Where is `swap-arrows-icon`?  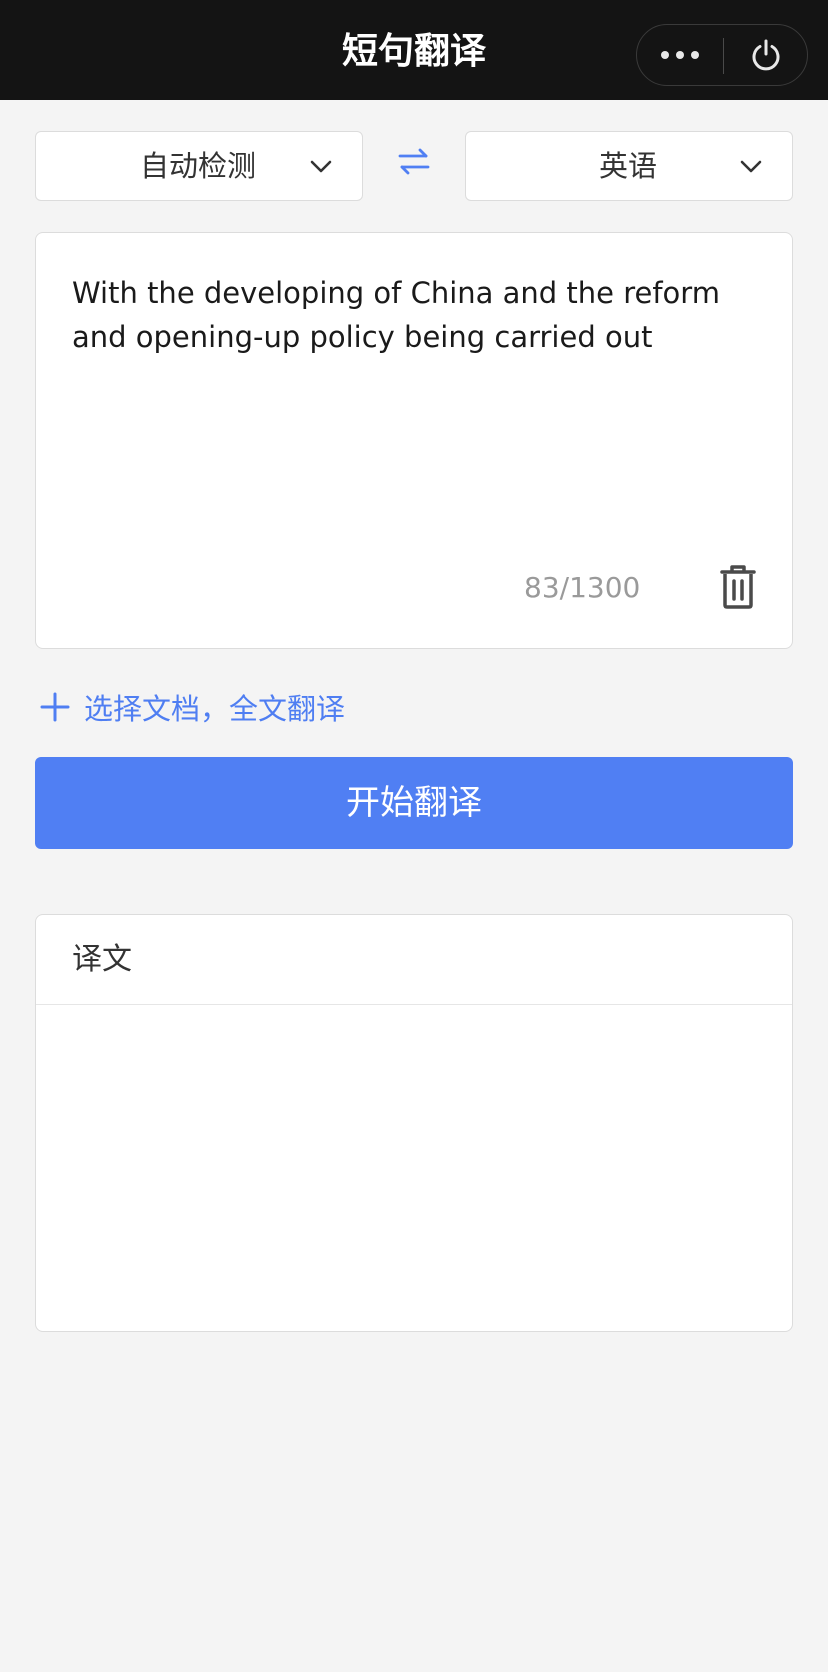
swap-arrows-icon is located at coordinates (414, 162).